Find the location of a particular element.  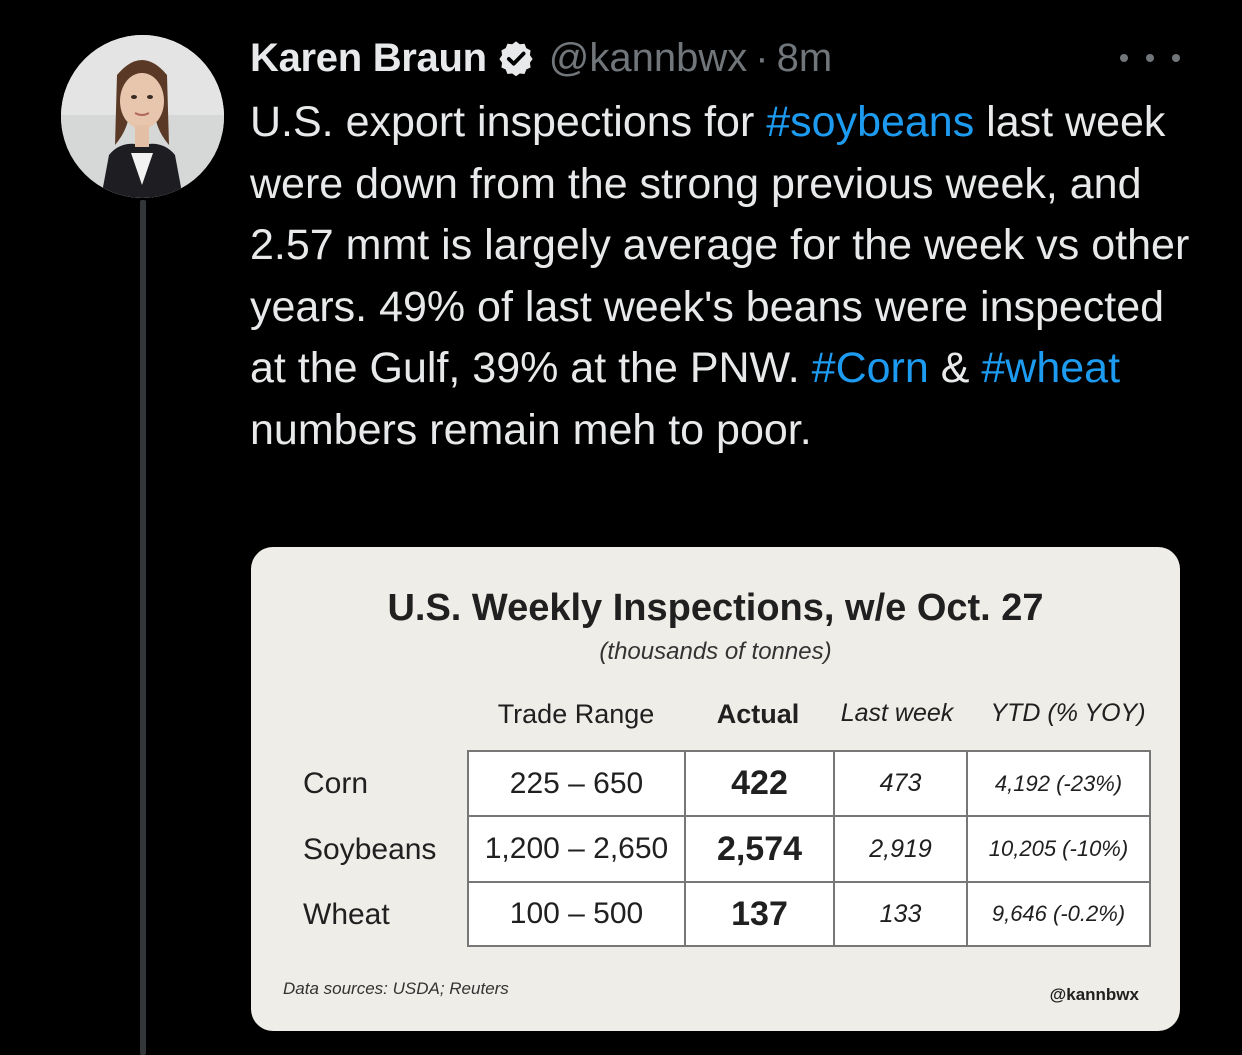

cell-corn-ytd: 4,192 (-23%) is located at coordinates (1058, 783).